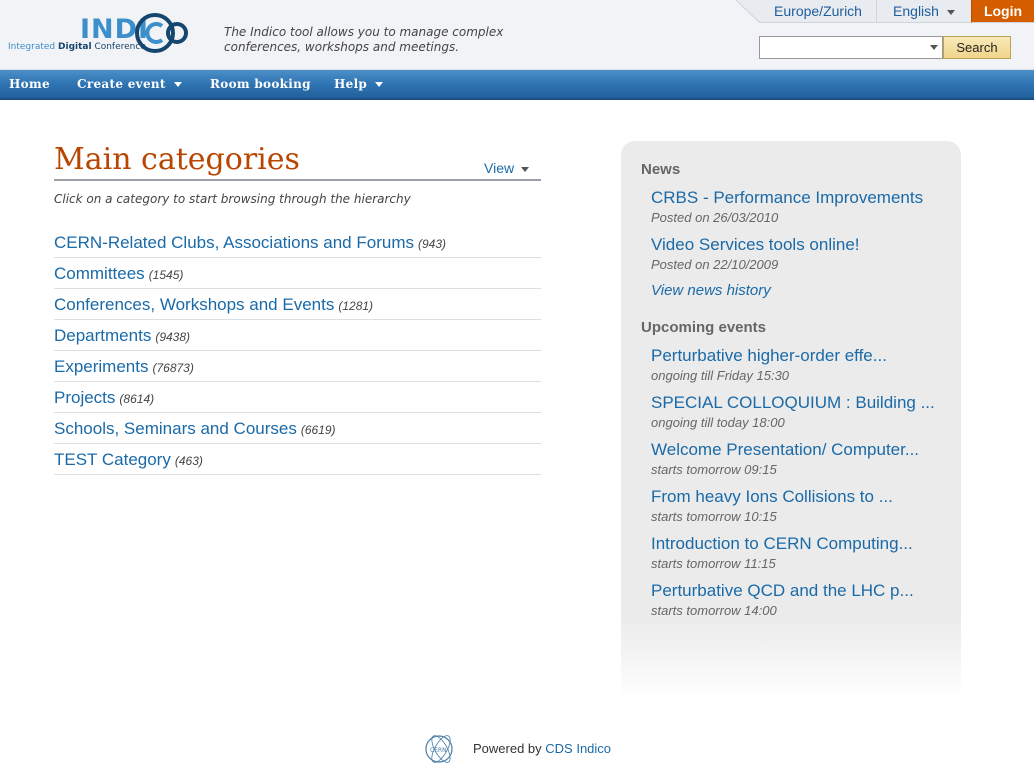  What do you see at coordinates (661, 169) in the screenshot?
I see `news-heading: News` at bounding box center [661, 169].